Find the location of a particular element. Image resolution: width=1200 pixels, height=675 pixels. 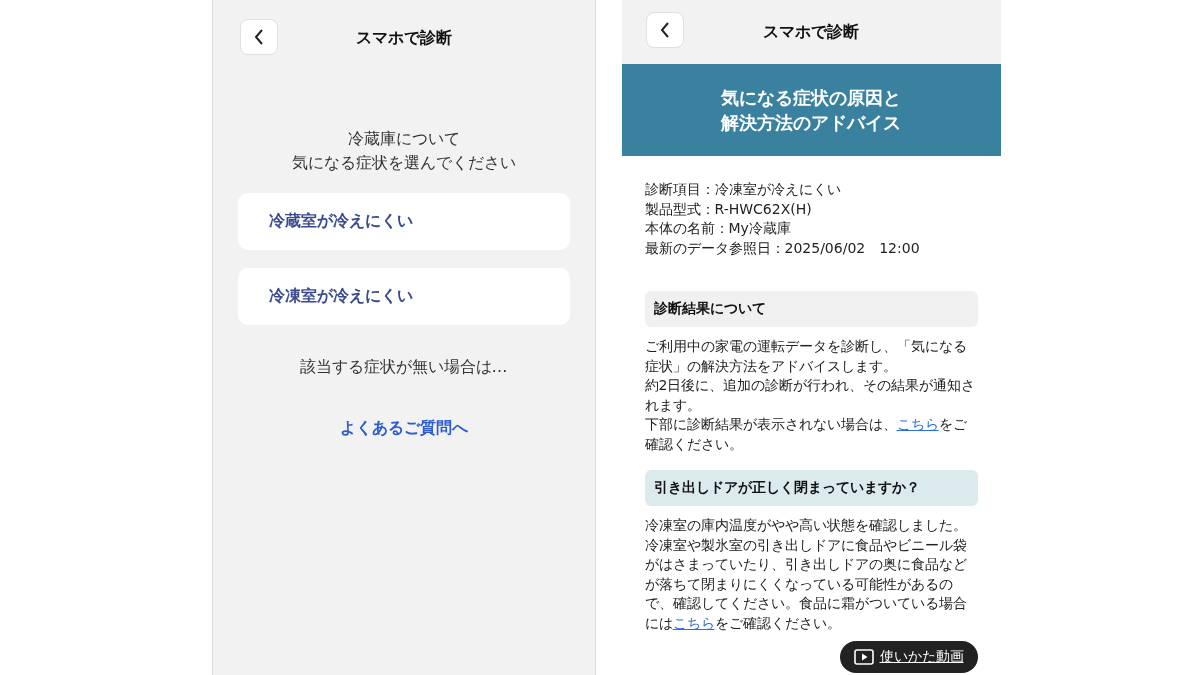

paragraph-text: 約2日後に、追加の診断が行われ、その結果が通知されます。 is located at coordinates (810, 395).